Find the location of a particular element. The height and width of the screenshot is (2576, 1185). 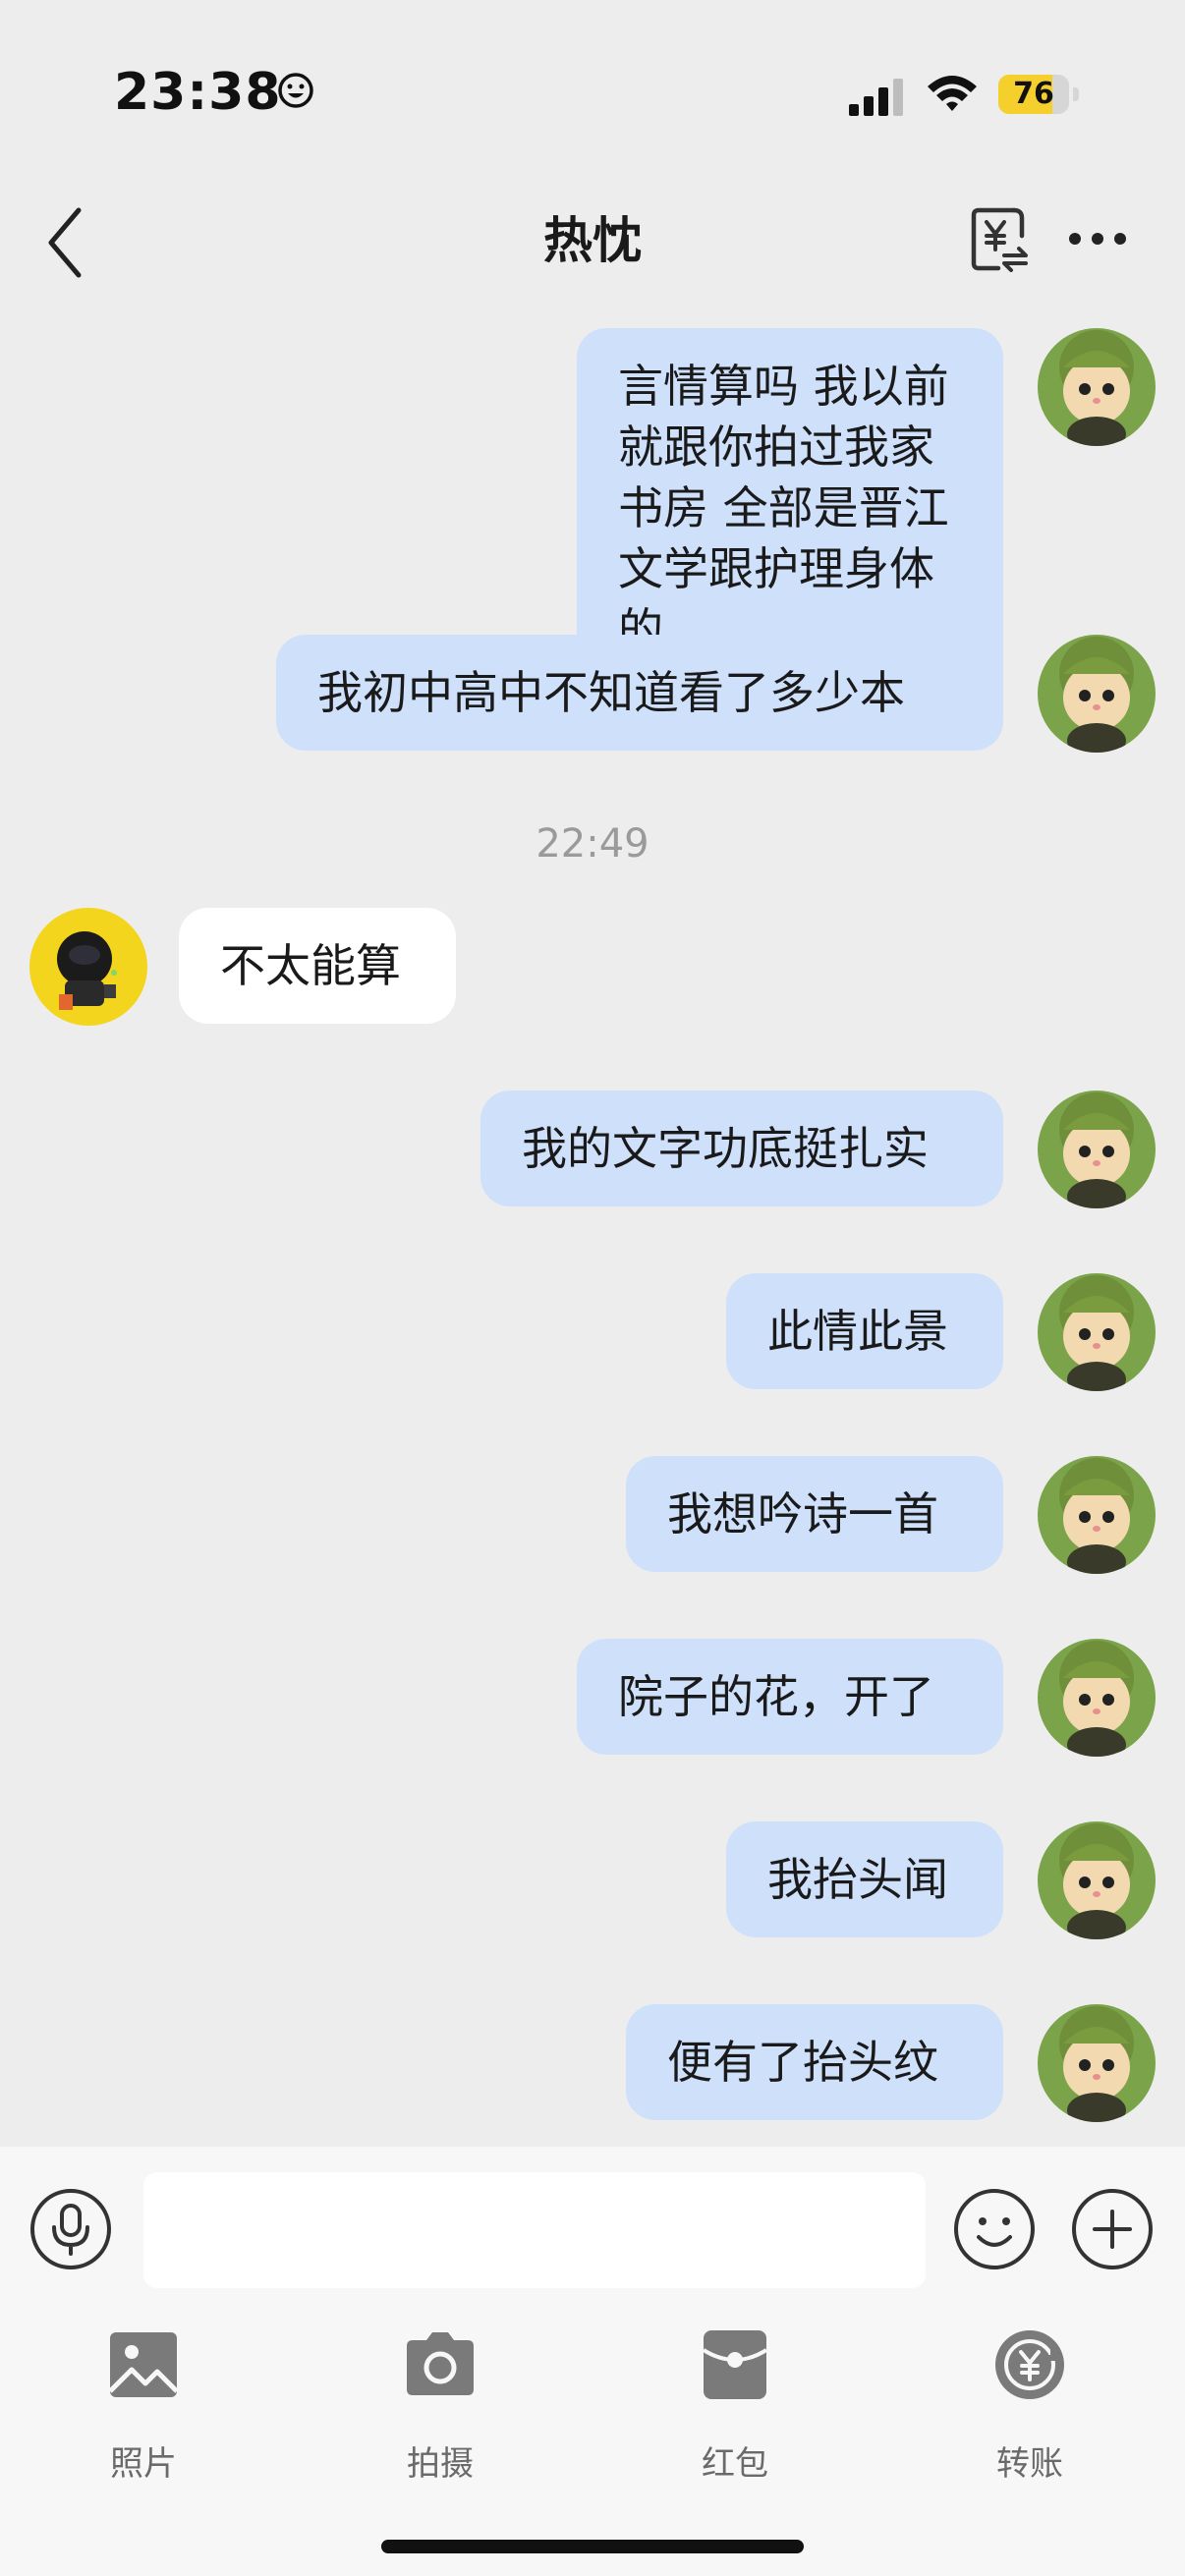

battery-level: 76 is located at coordinates (1034, 94).